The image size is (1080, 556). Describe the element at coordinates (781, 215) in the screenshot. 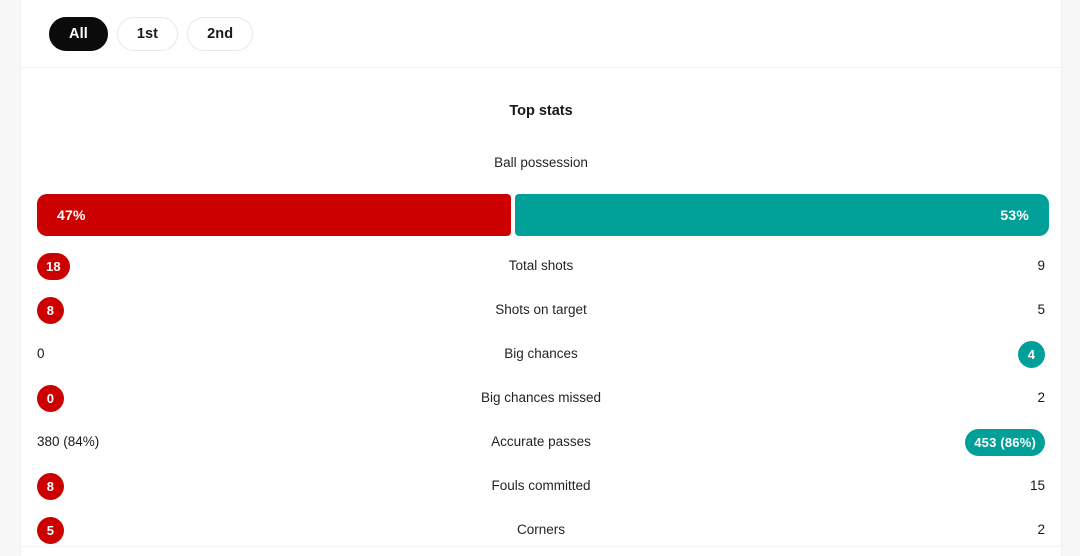

I see `ball-possession-away-segment: 53%` at that location.